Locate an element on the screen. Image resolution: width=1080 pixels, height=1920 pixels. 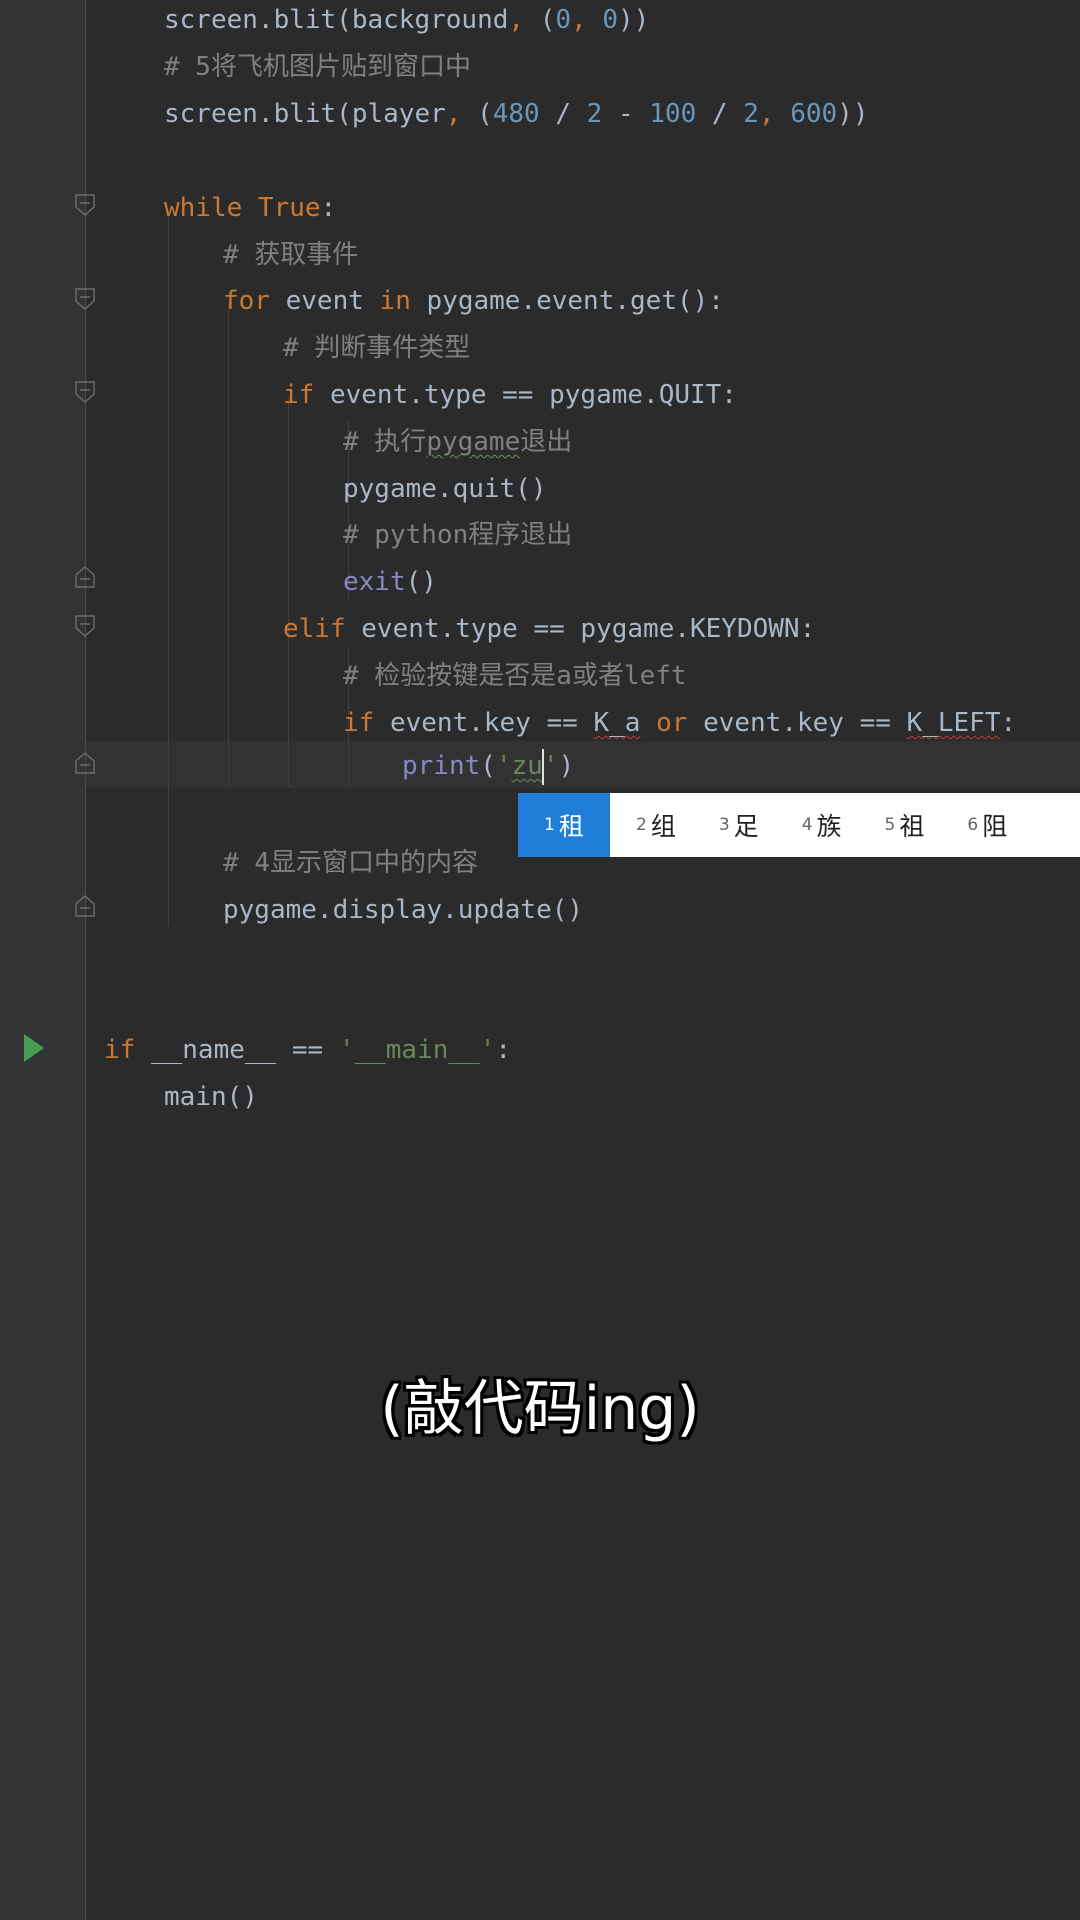
ime-candidate: 1租 is located at coordinates (564, 825).